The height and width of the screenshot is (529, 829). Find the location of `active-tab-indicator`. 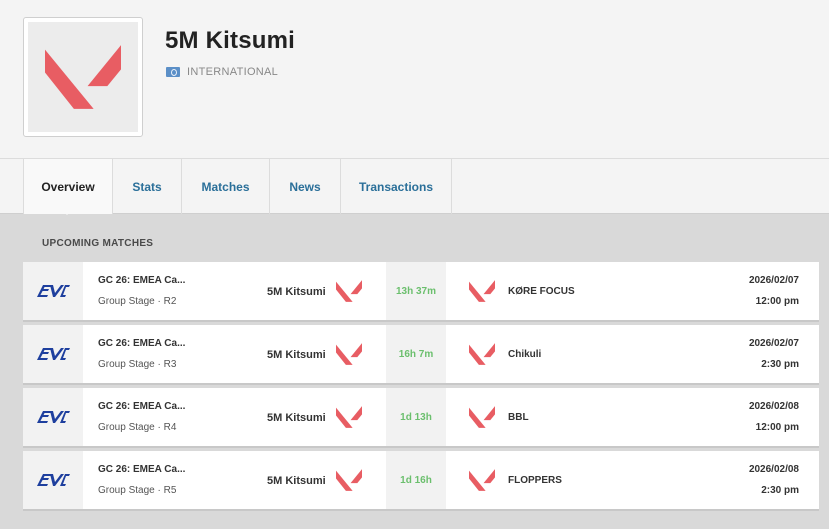

active-tab-indicator is located at coordinates (67, 211).